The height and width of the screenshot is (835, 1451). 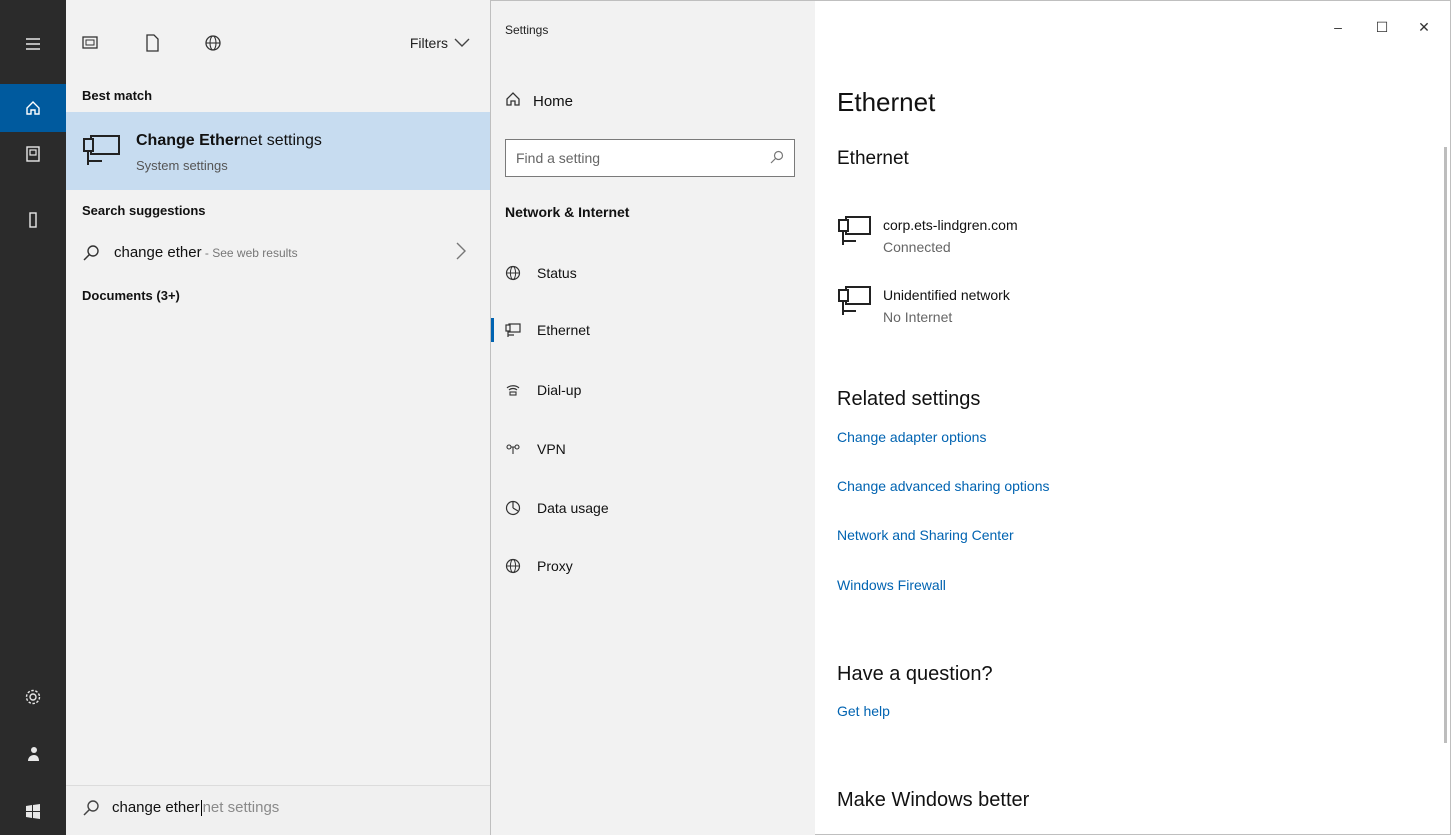 What do you see at coordinates (206, 252) in the screenshot?
I see `suggestion-text: change ether - See web results` at bounding box center [206, 252].